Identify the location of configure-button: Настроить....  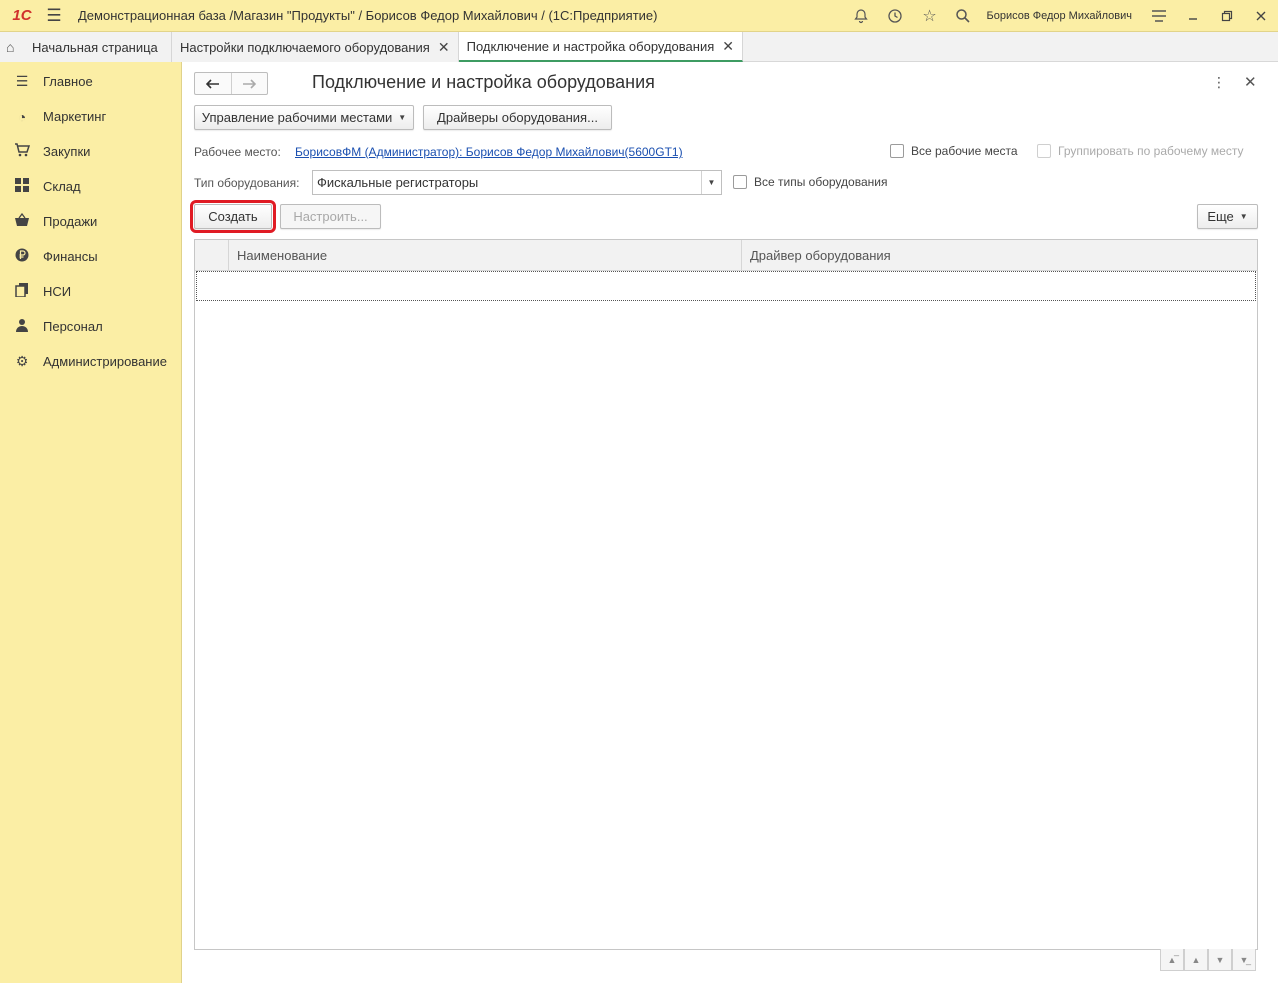
(330, 216).